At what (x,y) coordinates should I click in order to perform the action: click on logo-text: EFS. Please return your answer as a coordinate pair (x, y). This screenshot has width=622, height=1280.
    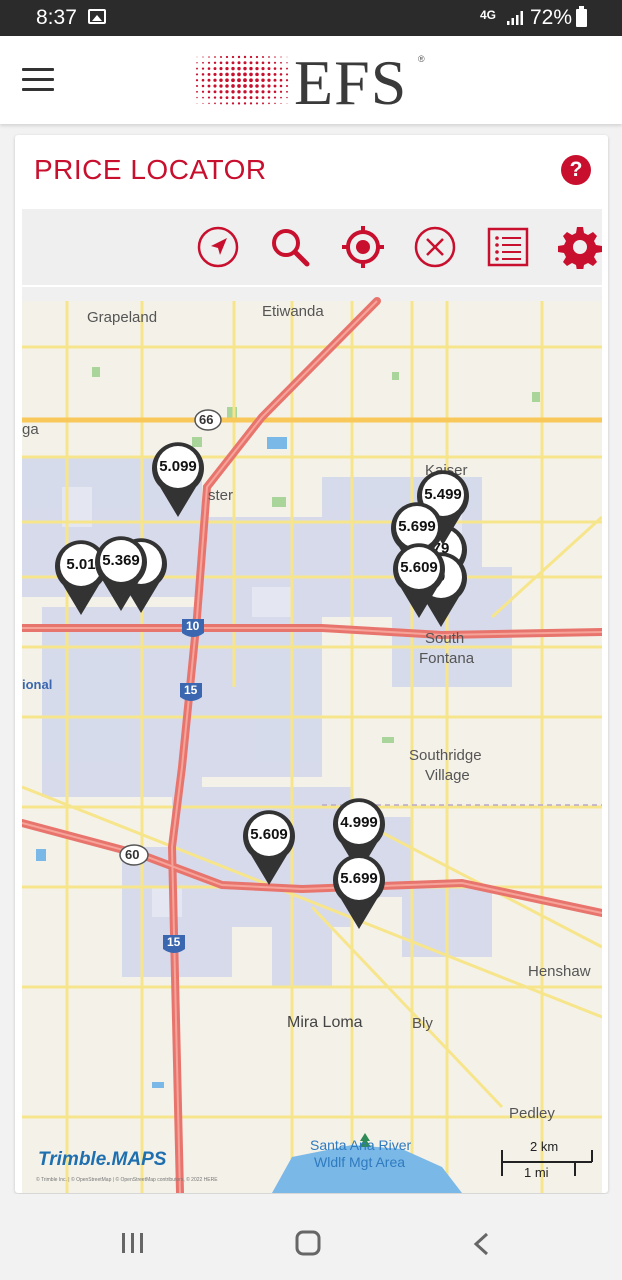
    Looking at the image, I should click on (351, 82).